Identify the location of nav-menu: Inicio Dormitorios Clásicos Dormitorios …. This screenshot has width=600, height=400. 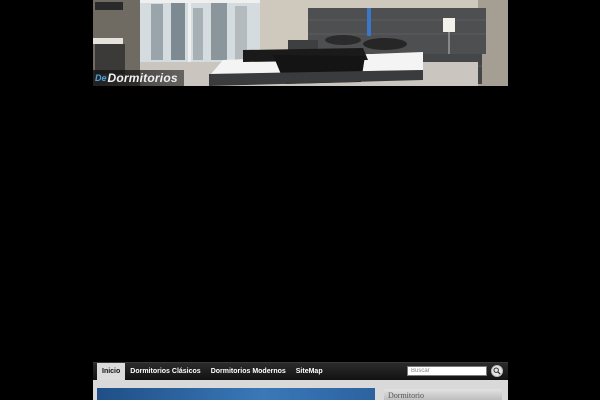
(212, 371).